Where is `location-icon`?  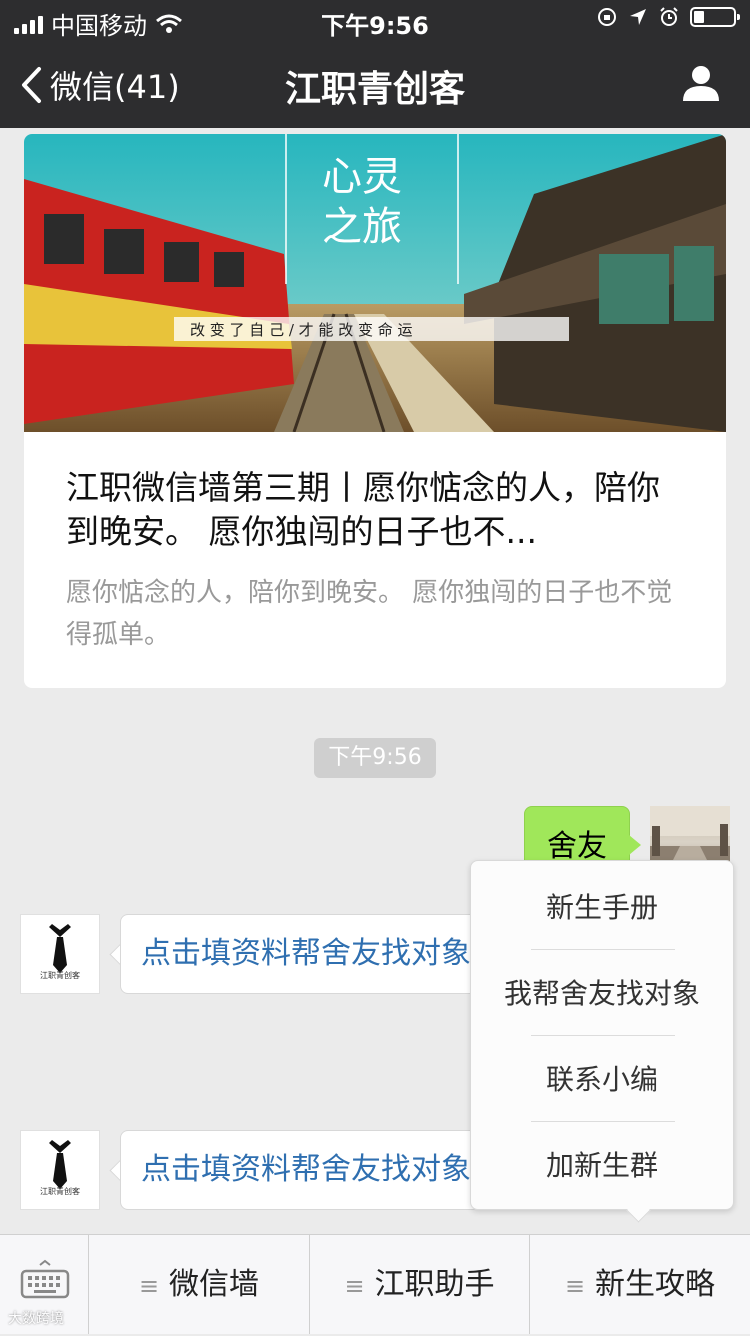 location-icon is located at coordinates (638, 17).